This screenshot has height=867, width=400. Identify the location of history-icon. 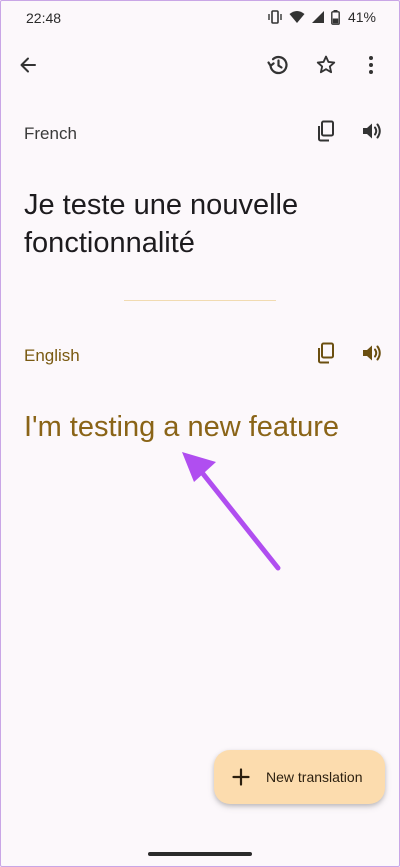
(278, 67).